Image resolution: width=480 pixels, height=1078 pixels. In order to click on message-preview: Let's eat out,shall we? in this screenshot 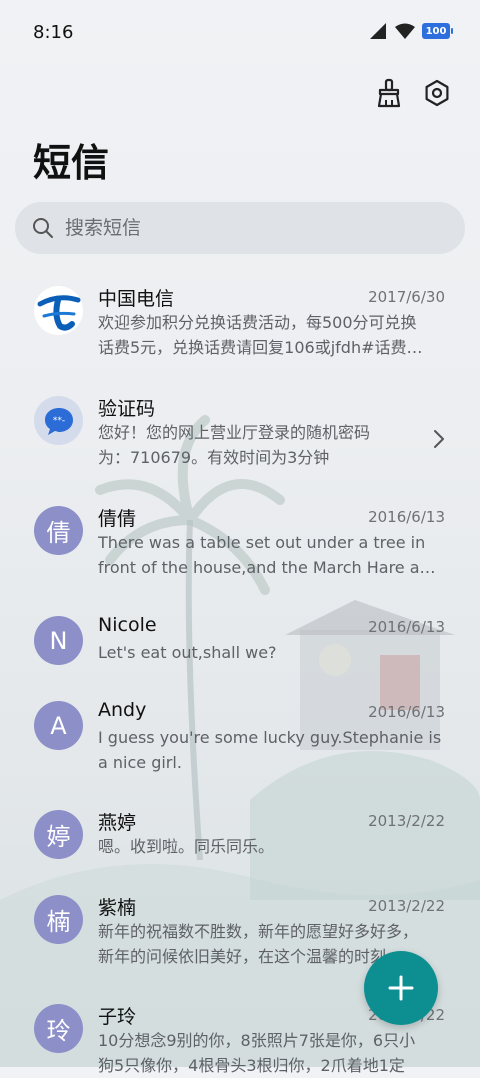, I will do `click(271, 652)`.